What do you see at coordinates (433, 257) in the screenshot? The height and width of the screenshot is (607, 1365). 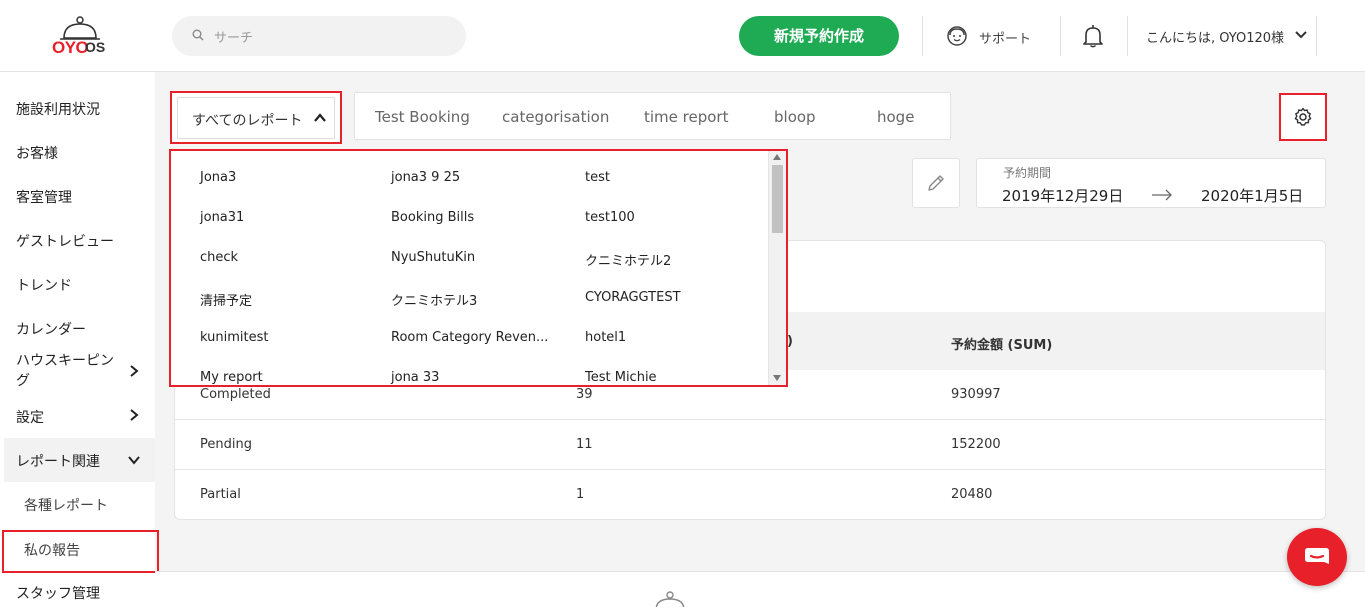 I see `report-option: NyuShutuKin` at bounding box center [433, 257].